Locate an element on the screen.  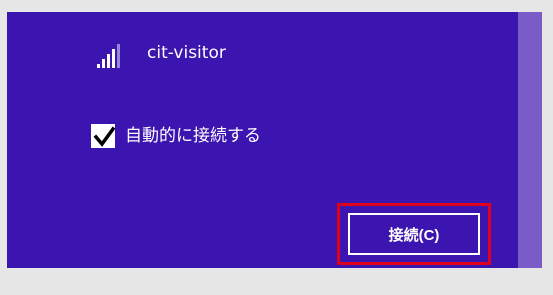
connect-button: 接続(C) is located at coordinates (414, 234).